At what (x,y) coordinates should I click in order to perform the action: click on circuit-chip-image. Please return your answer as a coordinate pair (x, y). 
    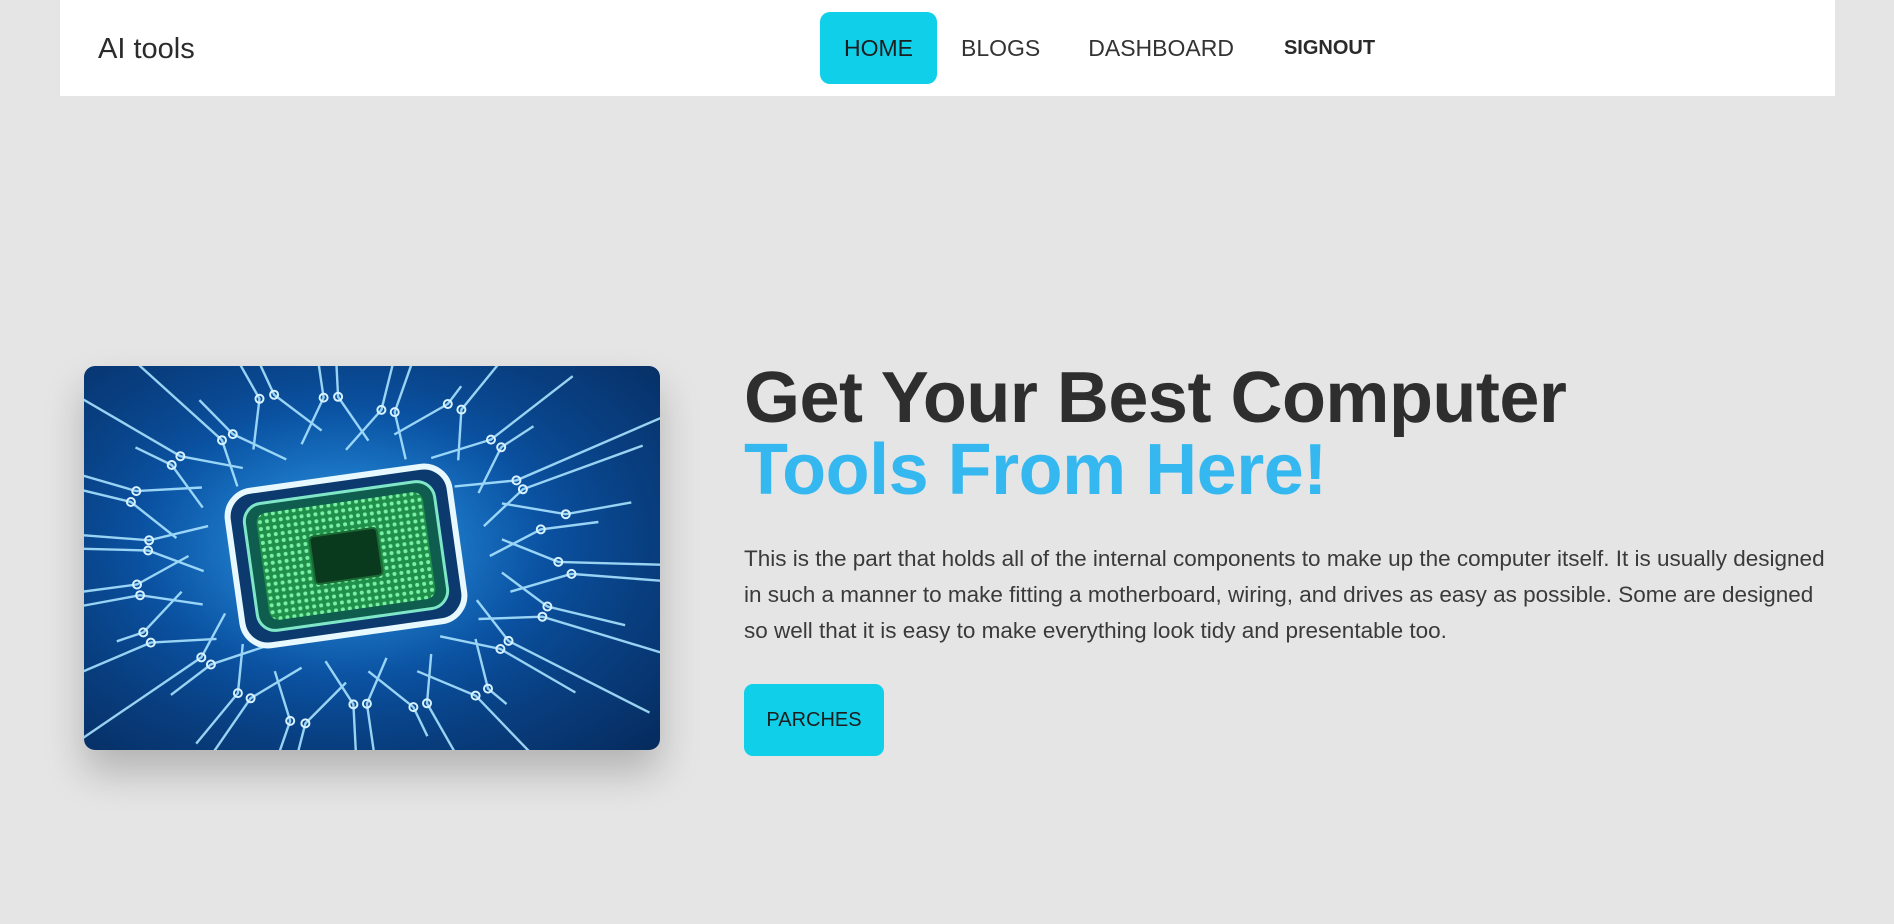
    Looking at the image, I should click on (372, 558).